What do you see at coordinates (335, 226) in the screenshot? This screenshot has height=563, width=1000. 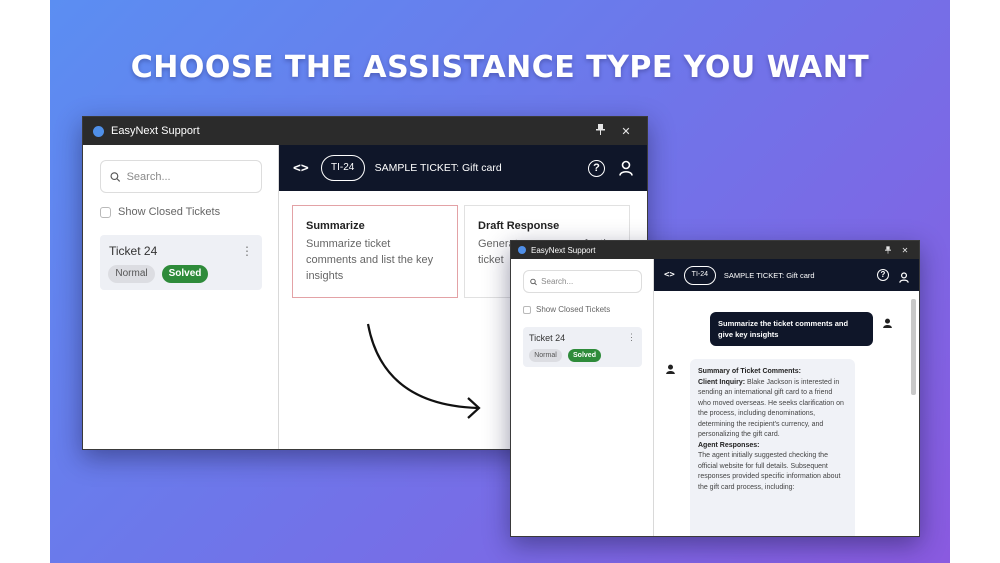 I see `summarize-title: Summarize` at bounding box center [335, 226].